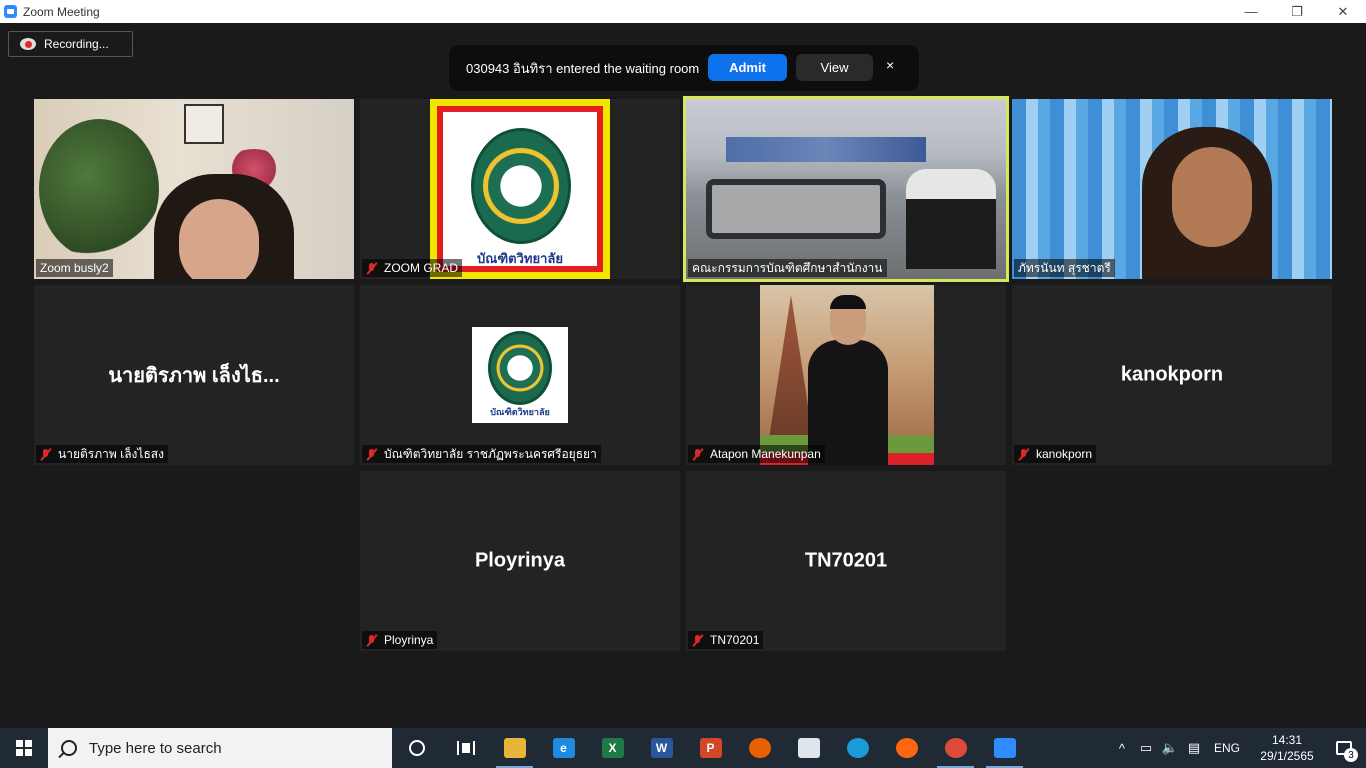 Image resolution: width=1366 pixels, height=768 pixels. I want to click on task-view-icon, so click(465, 748).